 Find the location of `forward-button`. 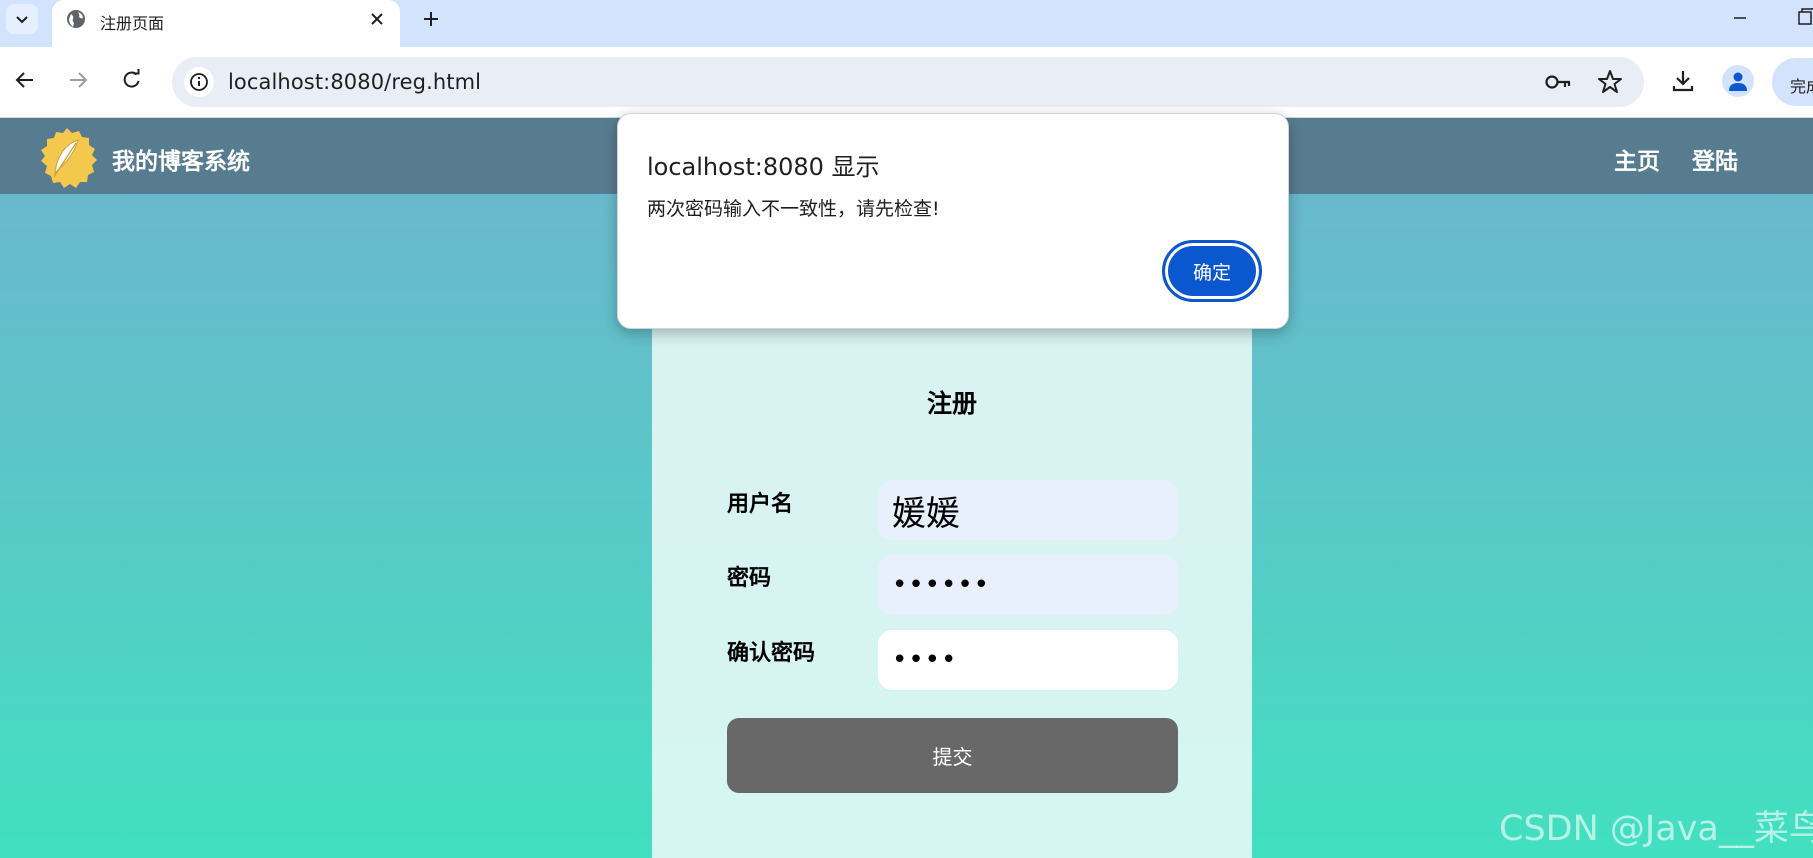

forward-button is located at coordinates (78, 80).